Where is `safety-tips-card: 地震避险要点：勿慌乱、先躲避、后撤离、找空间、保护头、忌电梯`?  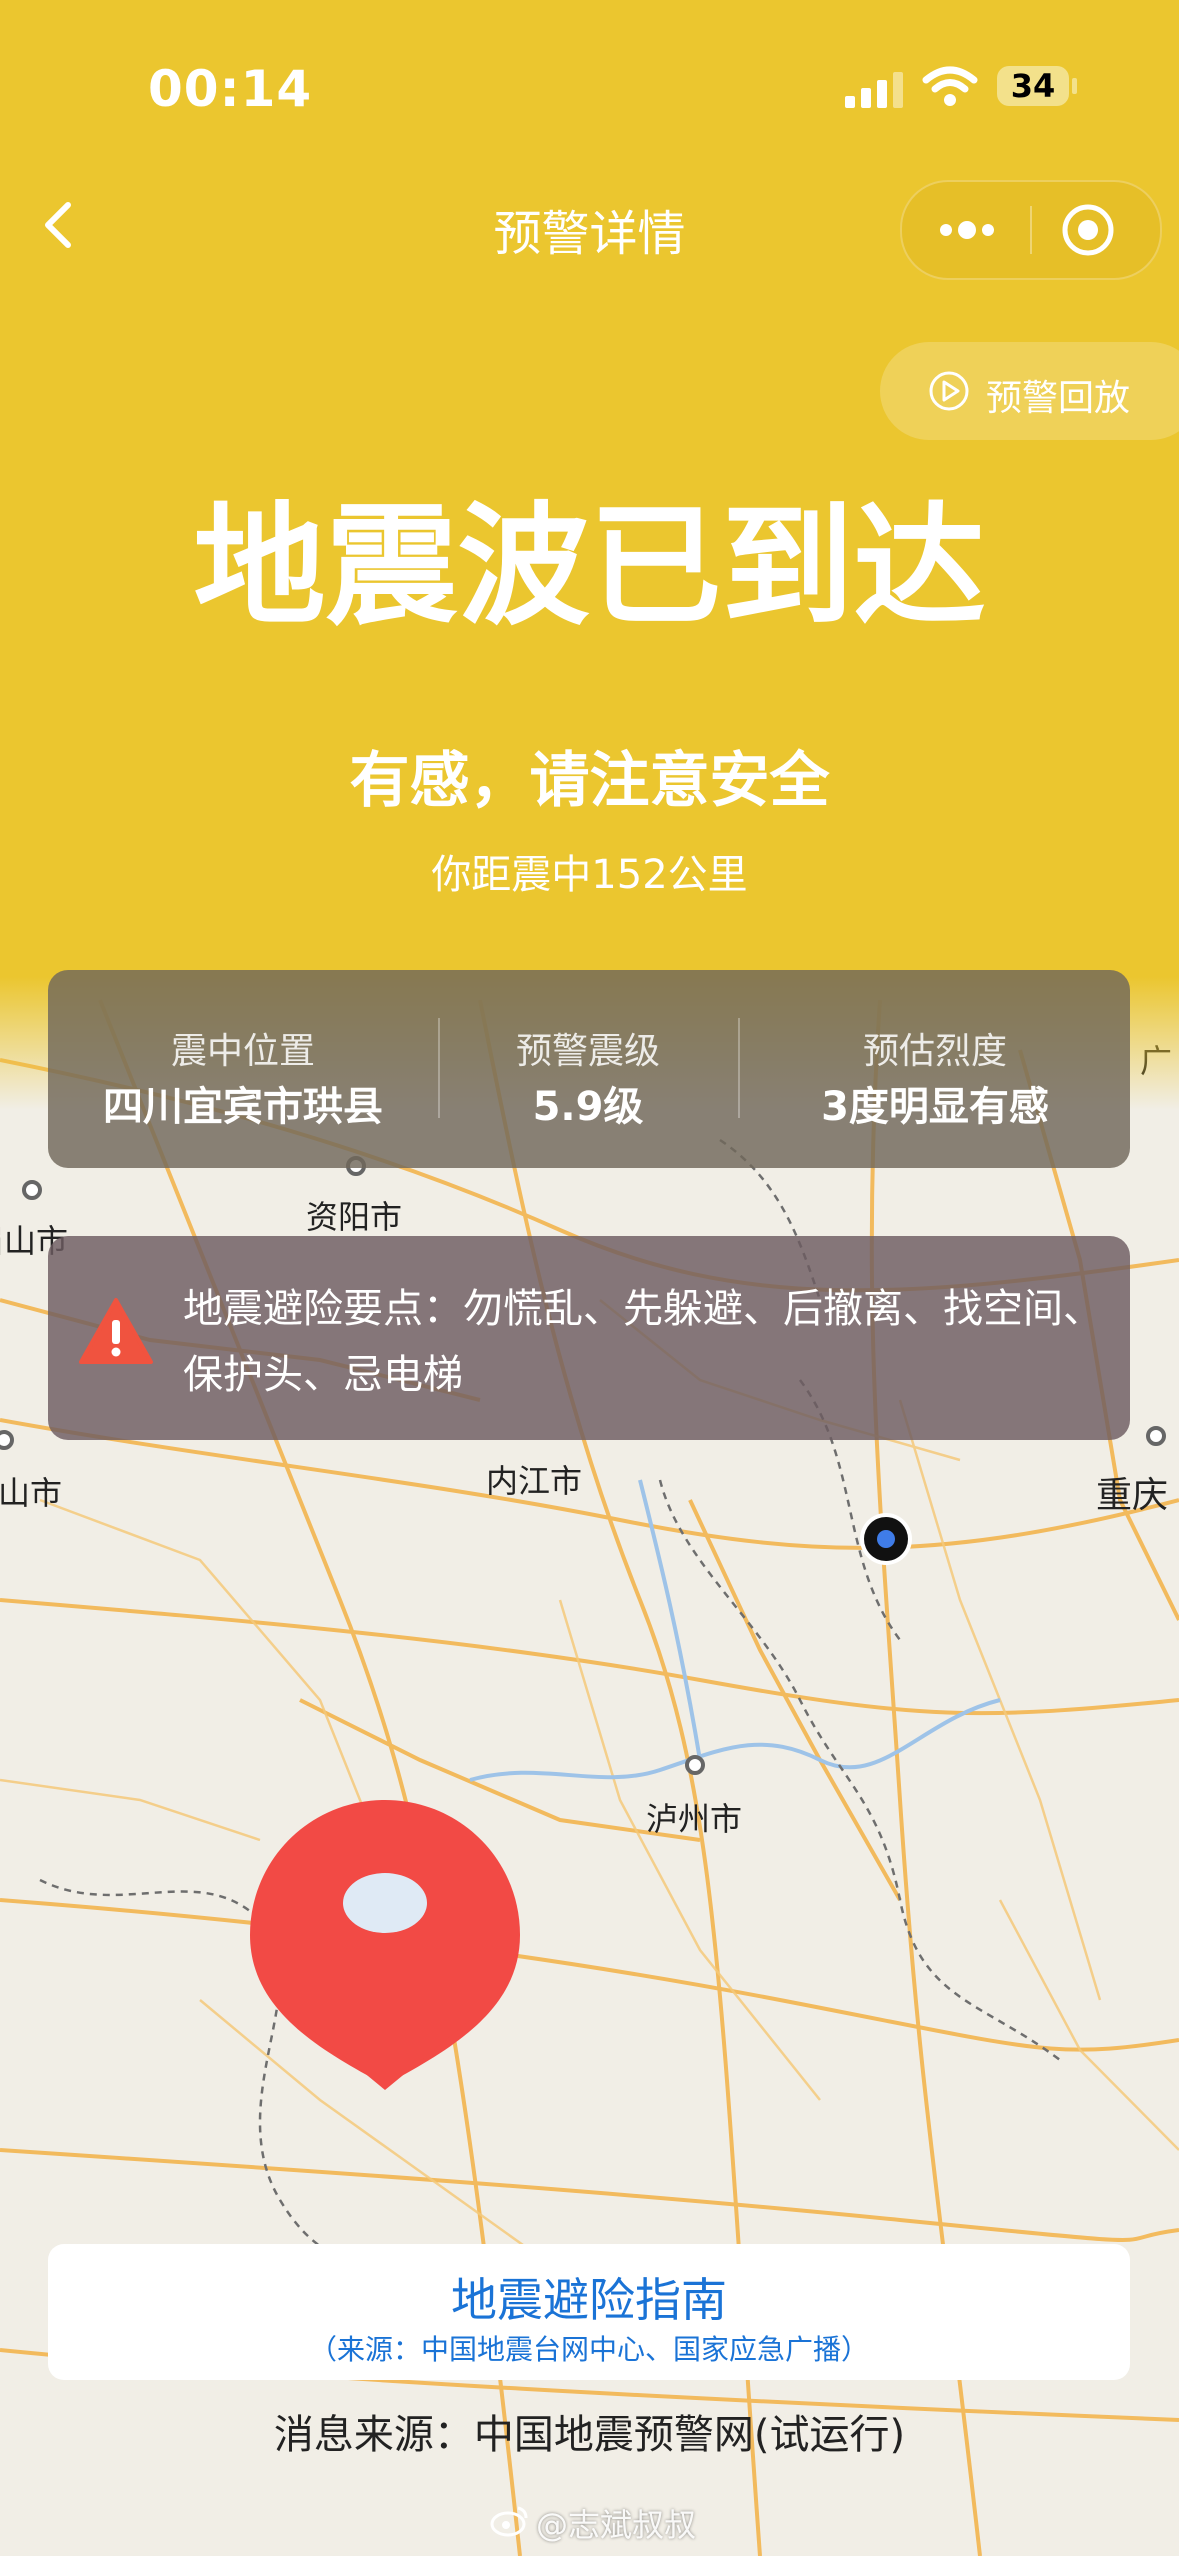
safety-tips-card: 地震避险要点：勿慌乱、先躲避、后撤离、找空间、保护头、忌电梯 is located at coordinates (589, 1338).